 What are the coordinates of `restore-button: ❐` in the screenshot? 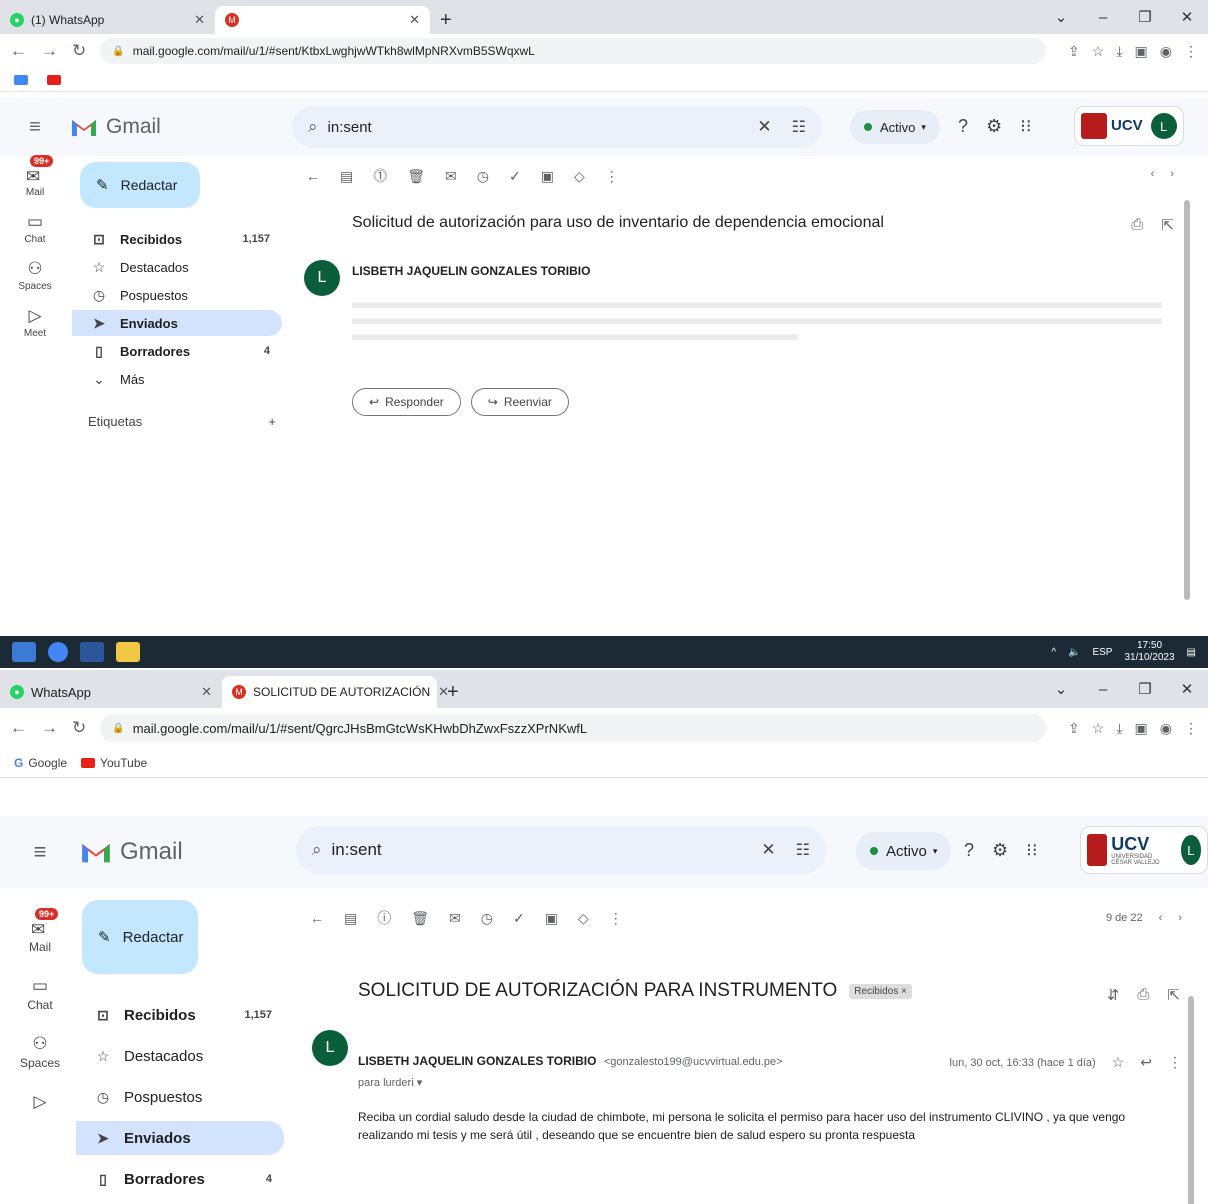 It's located at (1145, 17).